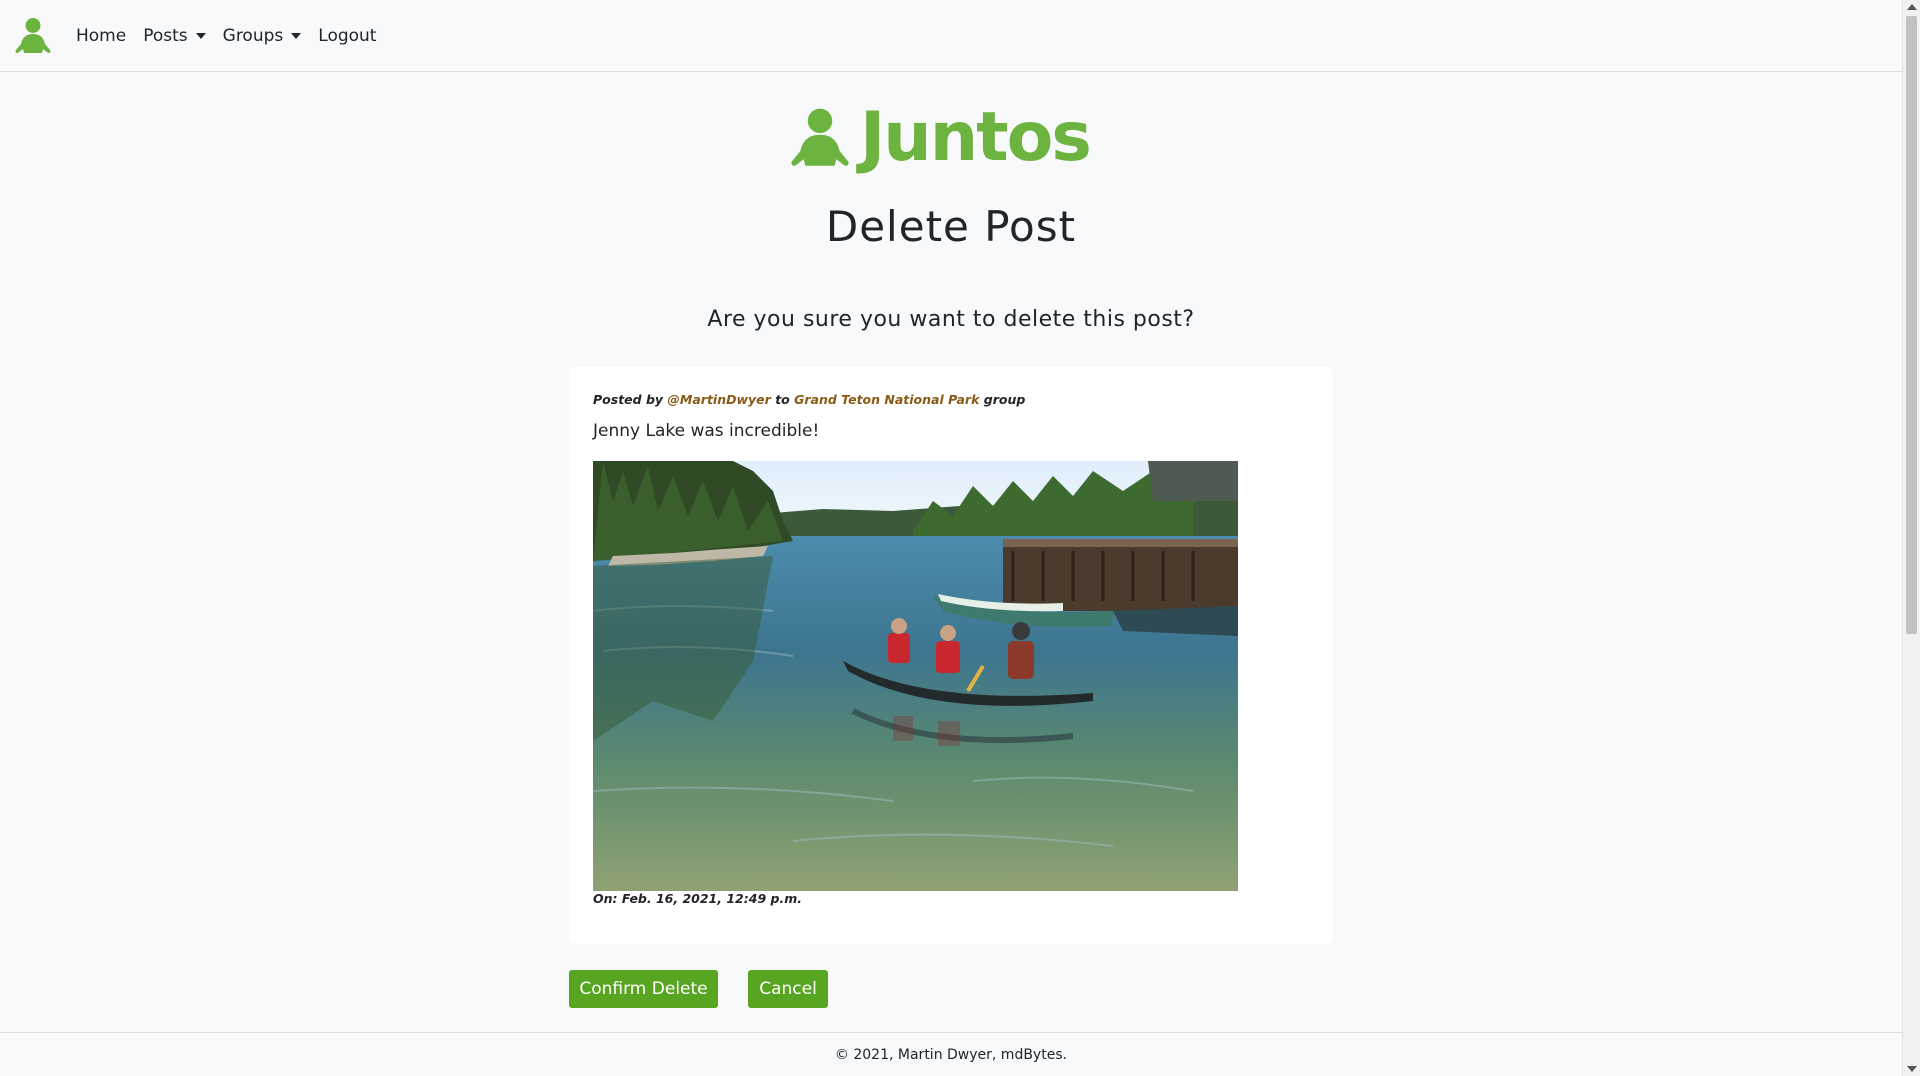 The width and height of the screenshot is (1920, 1076). I want to click on post-image, so click(915, 676).